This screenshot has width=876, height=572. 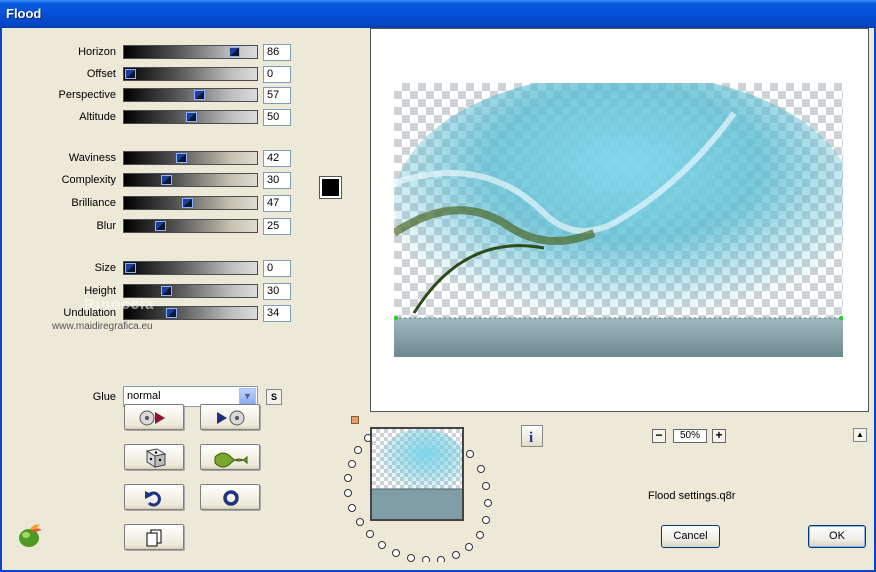 I want to click on glue-label: Glue, so click(x=104, y=397).